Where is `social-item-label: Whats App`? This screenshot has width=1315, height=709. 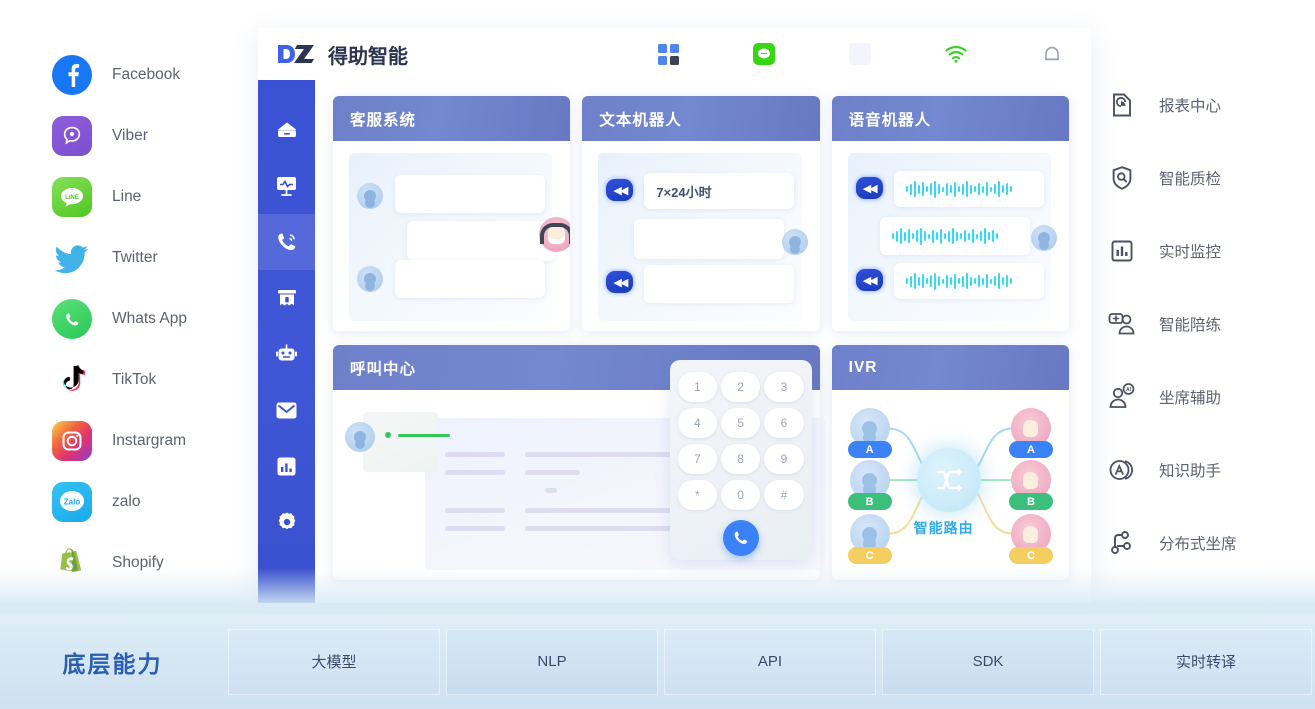 social-item-label: Whats App is located at coordinates (149, 318).